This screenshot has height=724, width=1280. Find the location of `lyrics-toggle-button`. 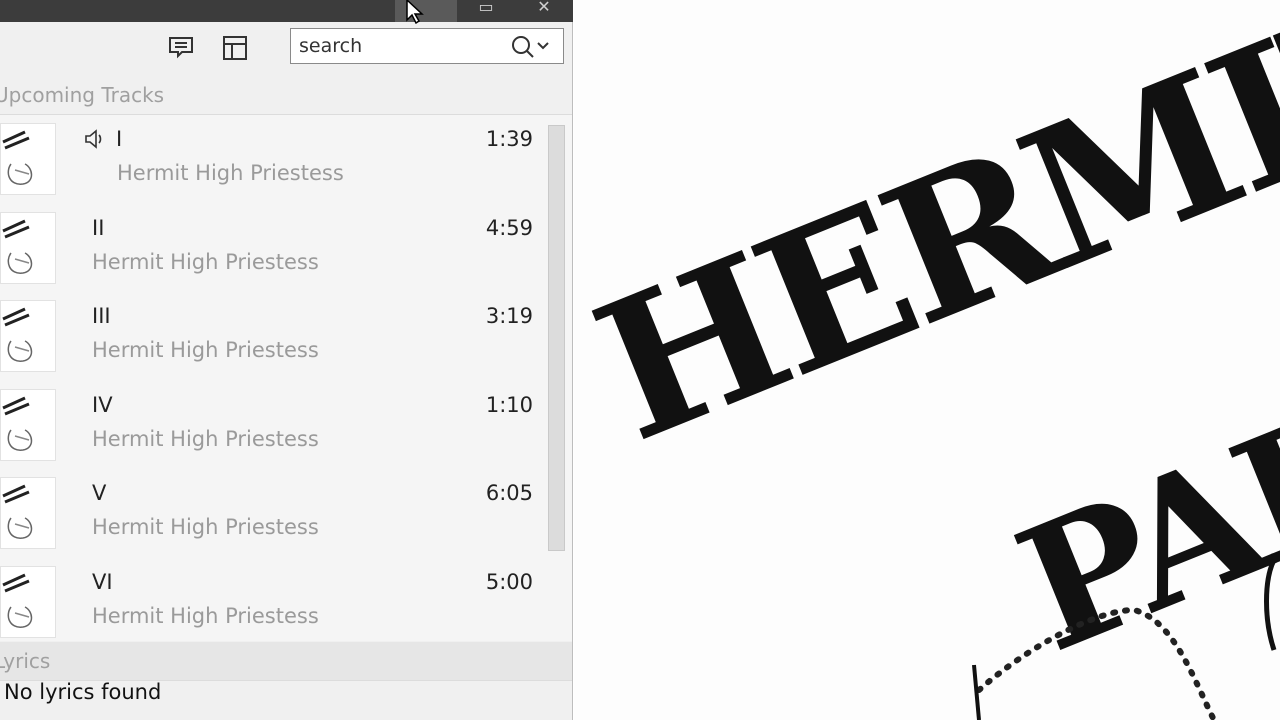

lyrics-toggle-button is located at coordinates (181, 48).